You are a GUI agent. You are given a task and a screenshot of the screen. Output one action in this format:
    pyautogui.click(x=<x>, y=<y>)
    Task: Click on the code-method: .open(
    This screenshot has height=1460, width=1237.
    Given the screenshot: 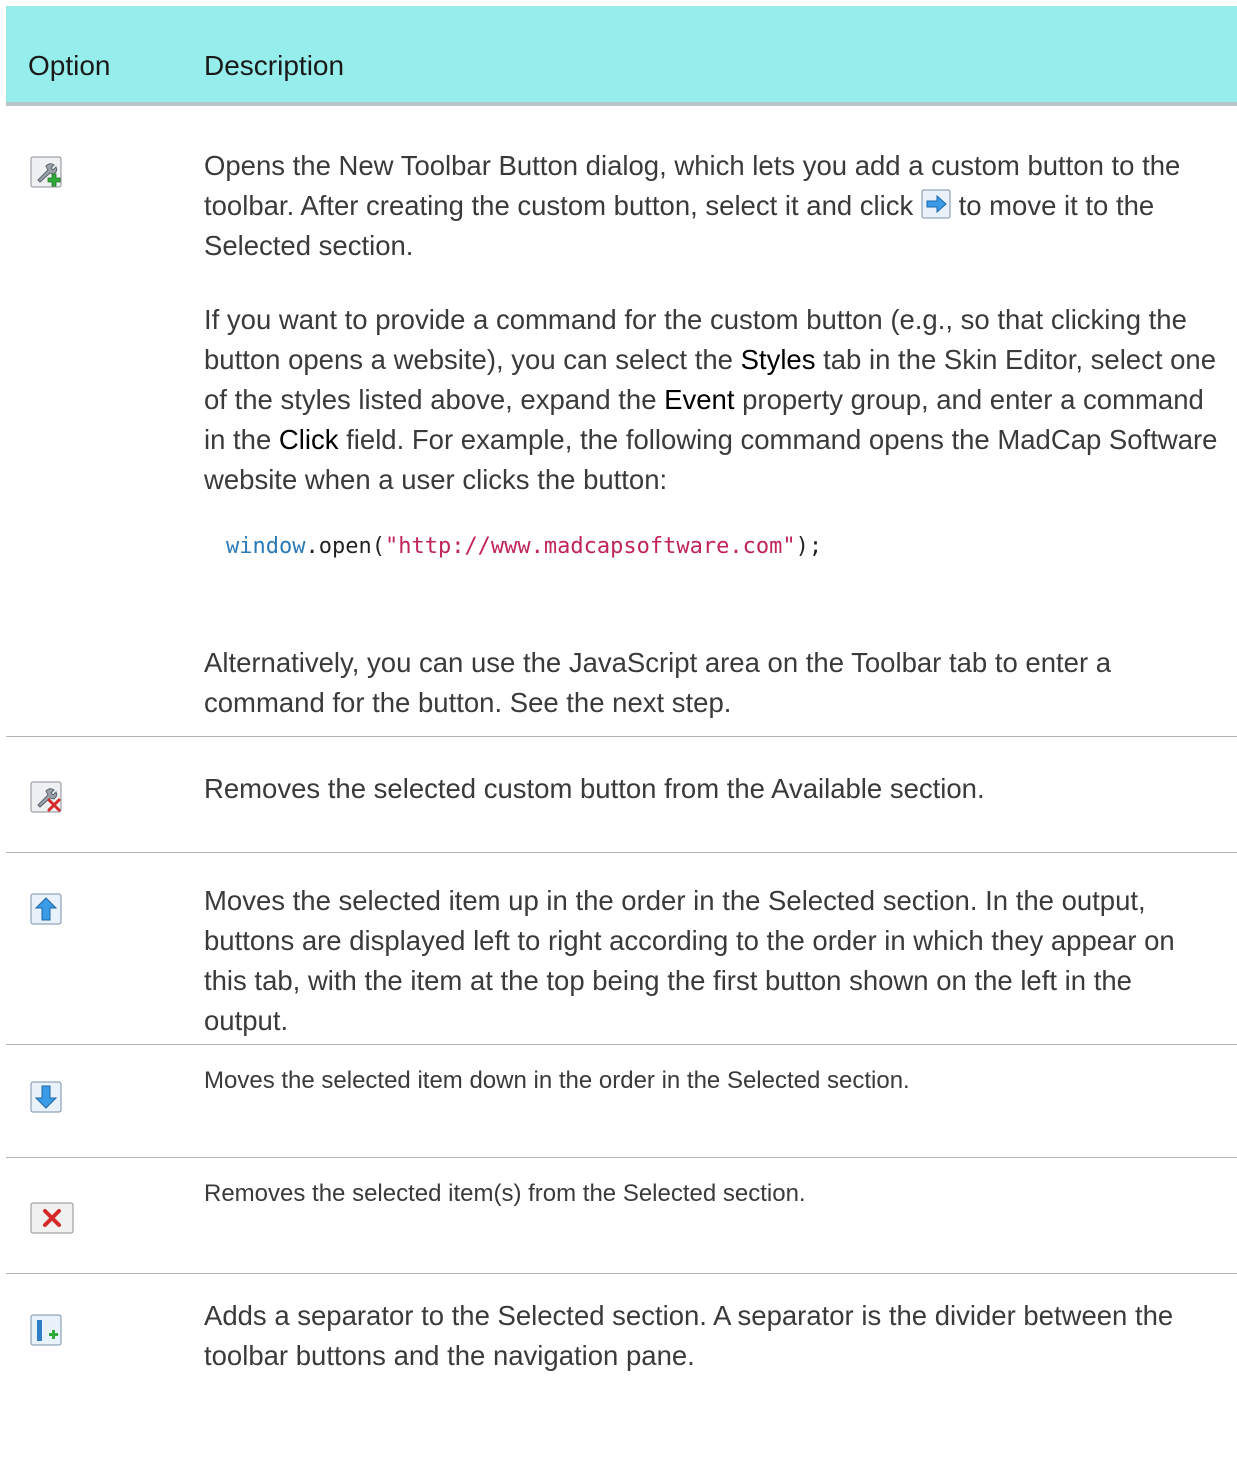 What is the action you would take?
    pyautogui.click(x=345, y=546)
    